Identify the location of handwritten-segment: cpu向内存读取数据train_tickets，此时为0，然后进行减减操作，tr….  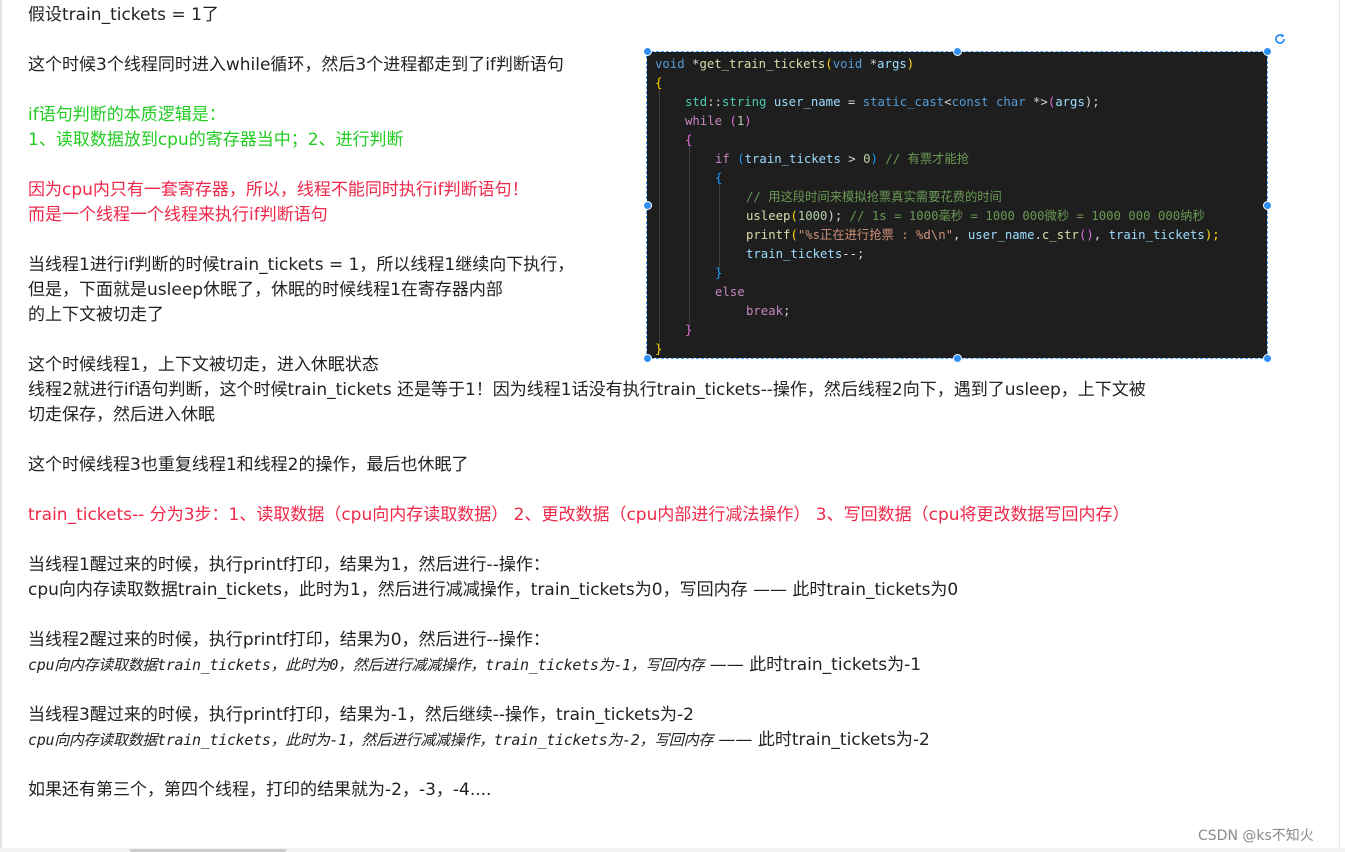
(366, 665).